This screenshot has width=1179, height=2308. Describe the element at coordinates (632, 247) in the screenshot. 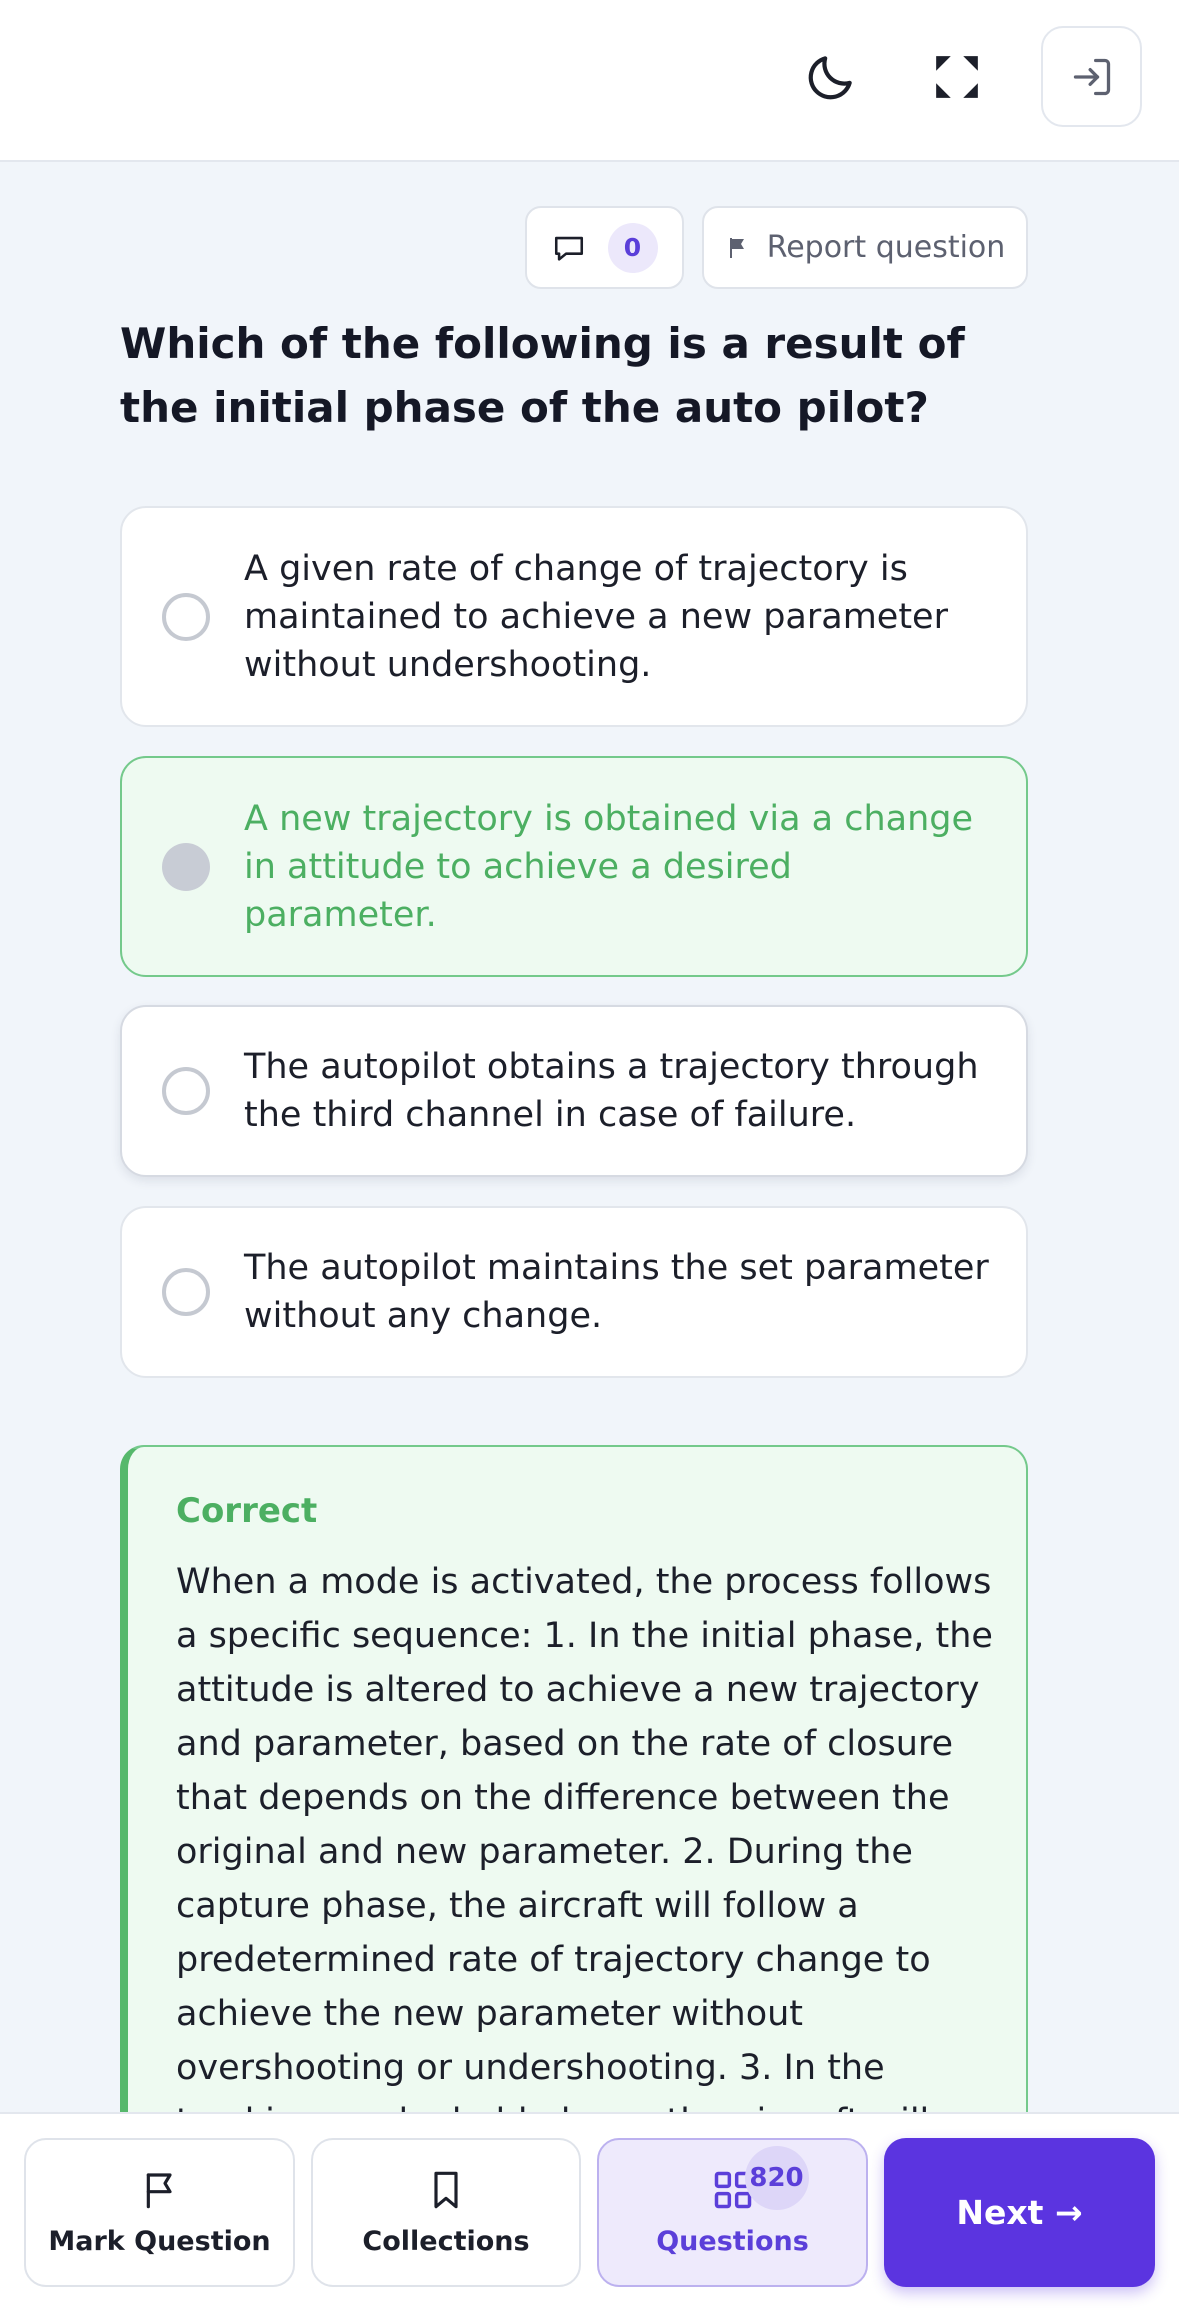

I see `comment-count-badge: 0` at that location.